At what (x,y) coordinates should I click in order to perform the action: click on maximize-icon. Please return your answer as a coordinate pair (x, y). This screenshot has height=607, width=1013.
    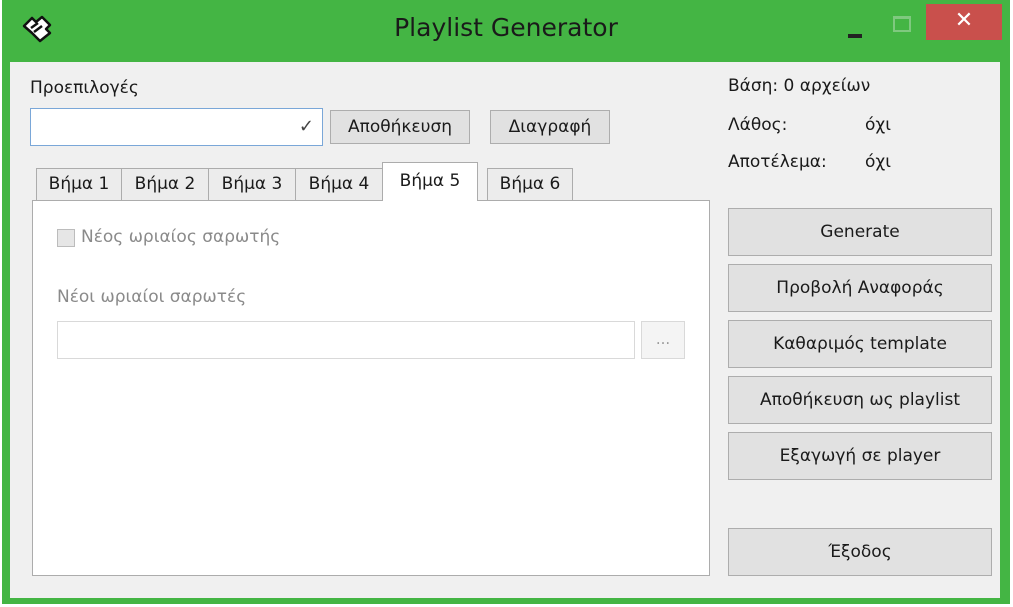
    Looking at the image, I should click on (899, 26).